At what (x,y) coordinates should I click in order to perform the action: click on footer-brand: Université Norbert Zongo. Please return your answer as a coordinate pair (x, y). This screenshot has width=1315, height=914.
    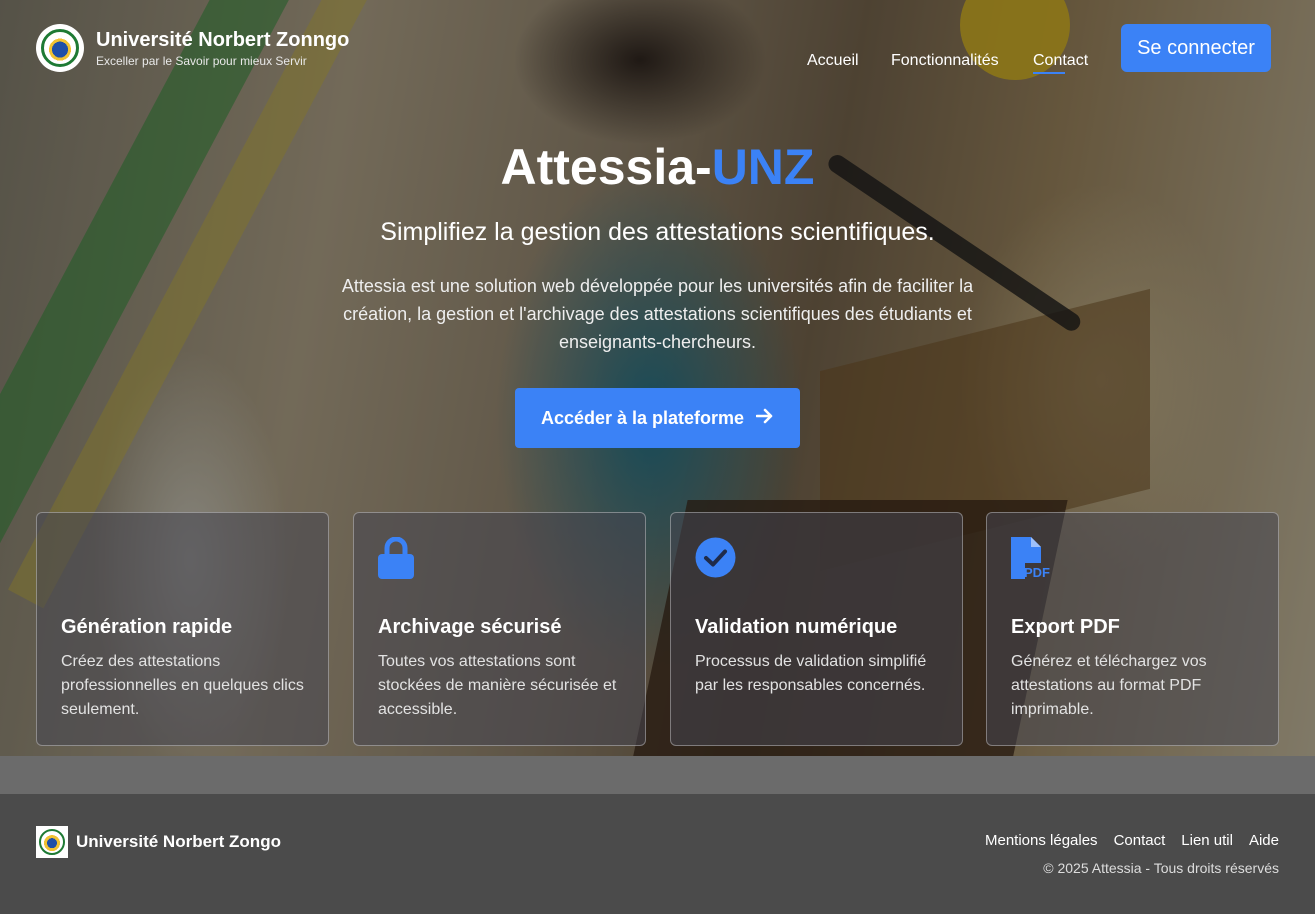
    Looking at the image, I should click on (158, 842).